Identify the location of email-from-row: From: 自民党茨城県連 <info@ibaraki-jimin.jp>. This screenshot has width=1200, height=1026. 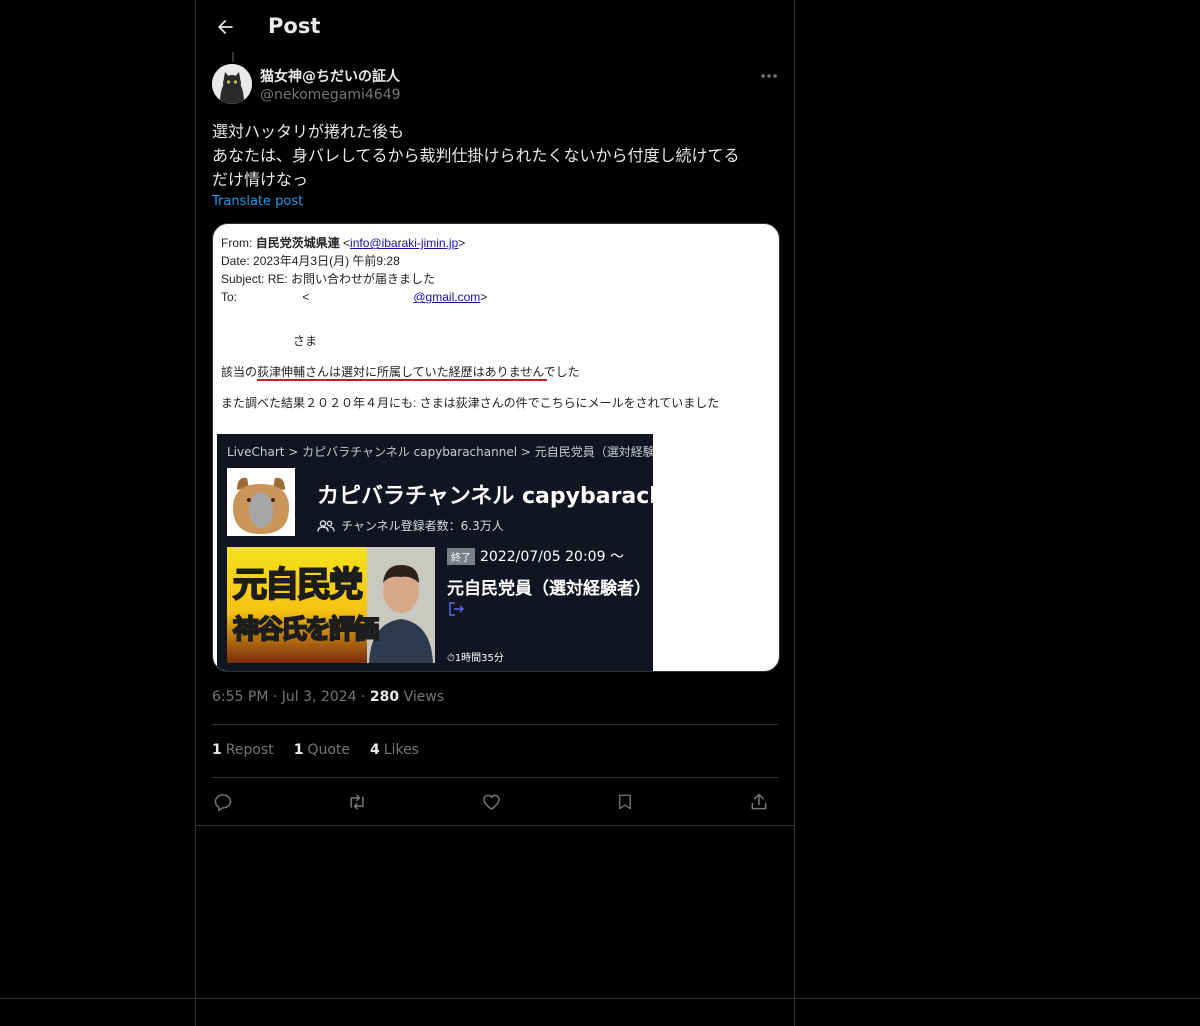
(343, 243).